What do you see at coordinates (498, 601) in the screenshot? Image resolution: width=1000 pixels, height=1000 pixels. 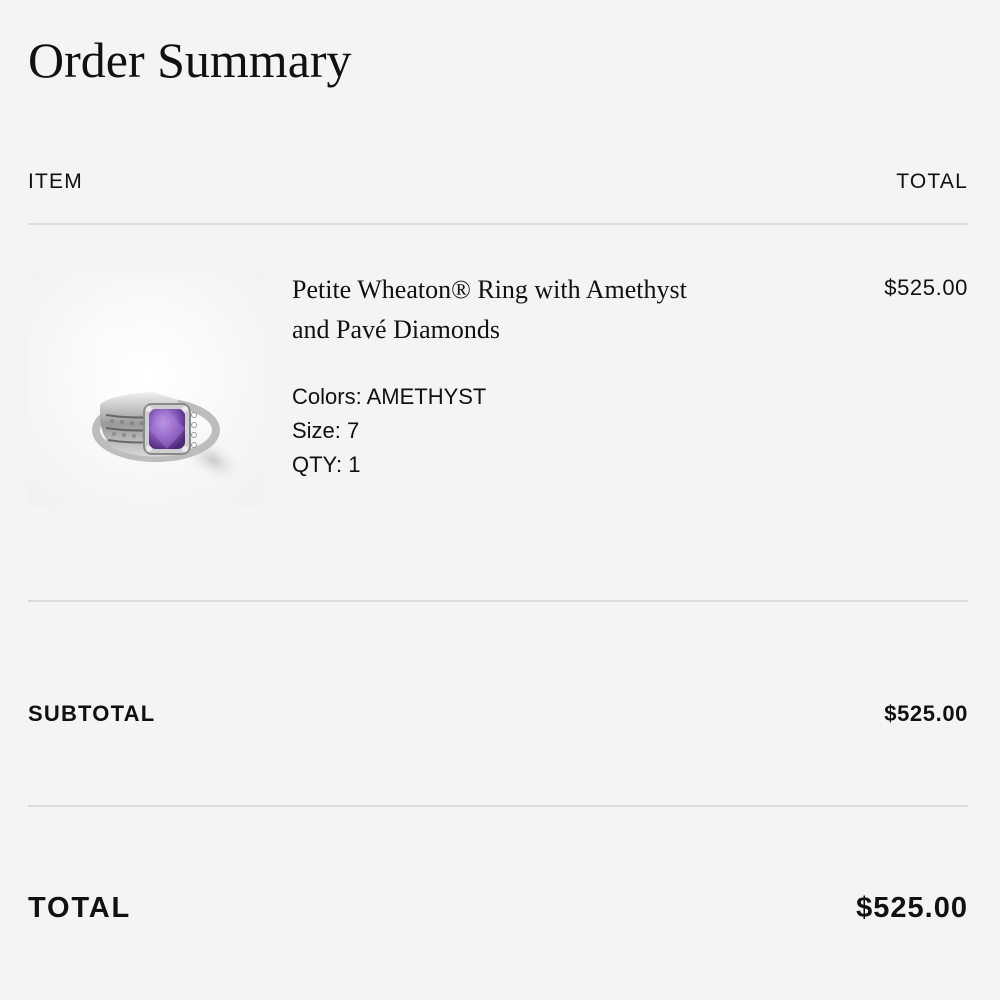 I see `item-divider` at bounding box center [498, 601].